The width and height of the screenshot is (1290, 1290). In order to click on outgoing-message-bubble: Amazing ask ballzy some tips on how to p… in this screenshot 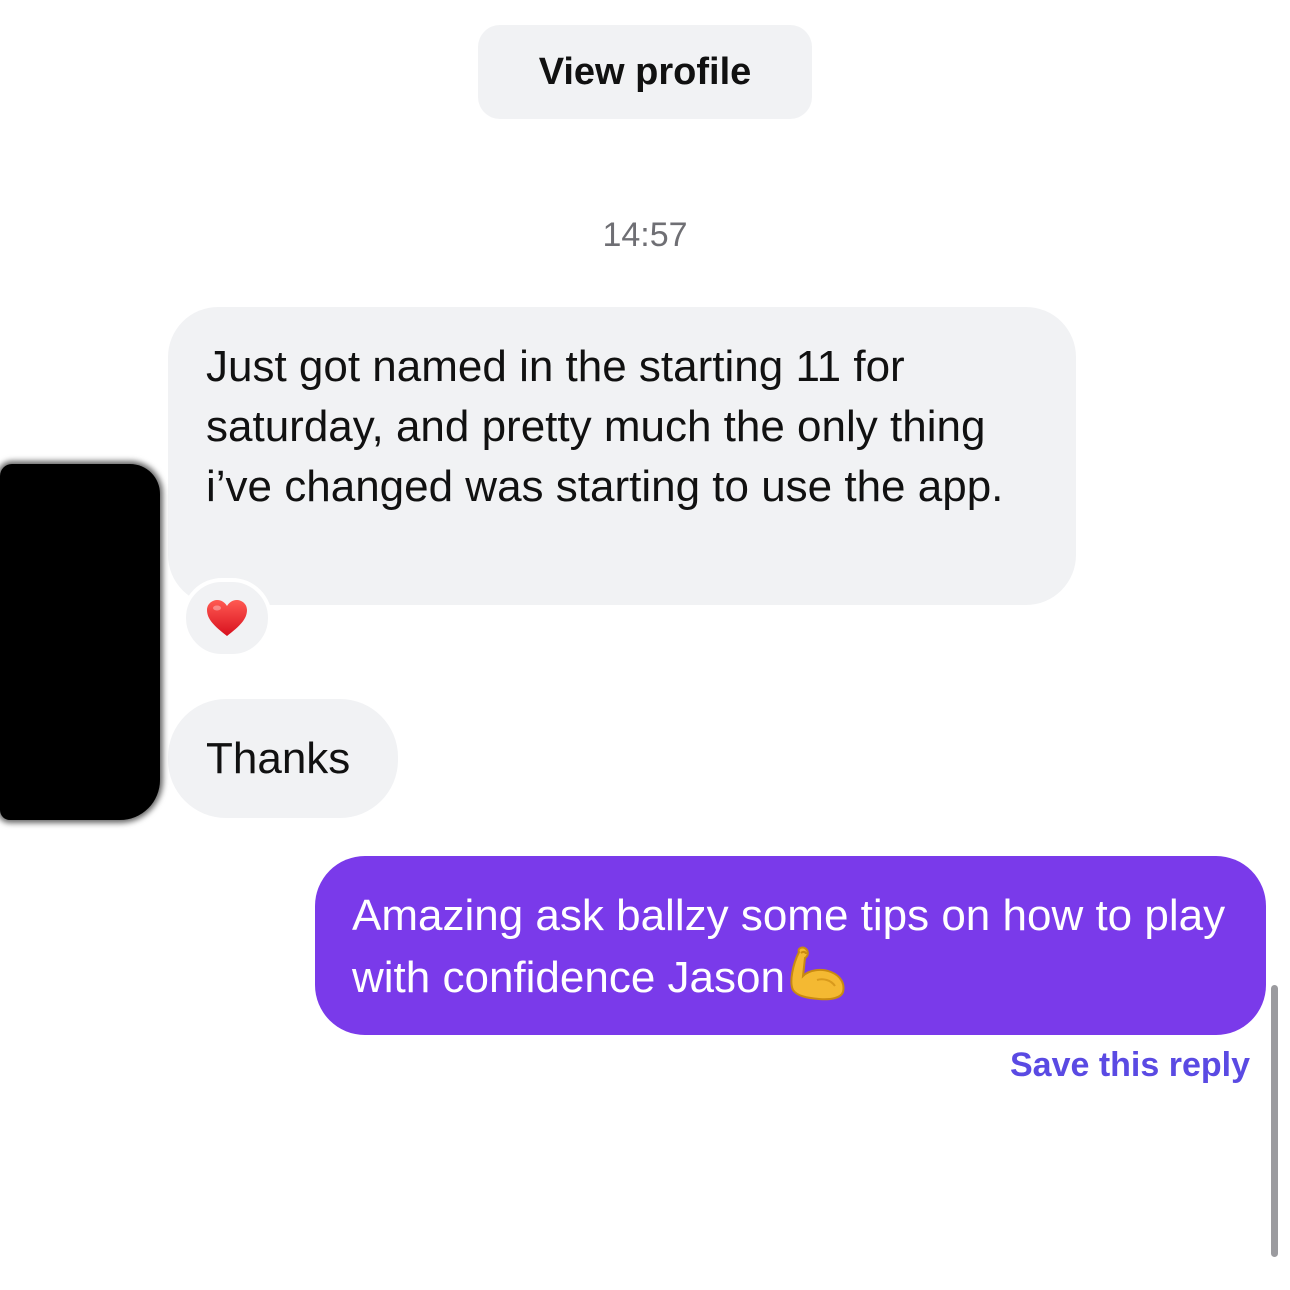, I will do `click(790, 945)`.